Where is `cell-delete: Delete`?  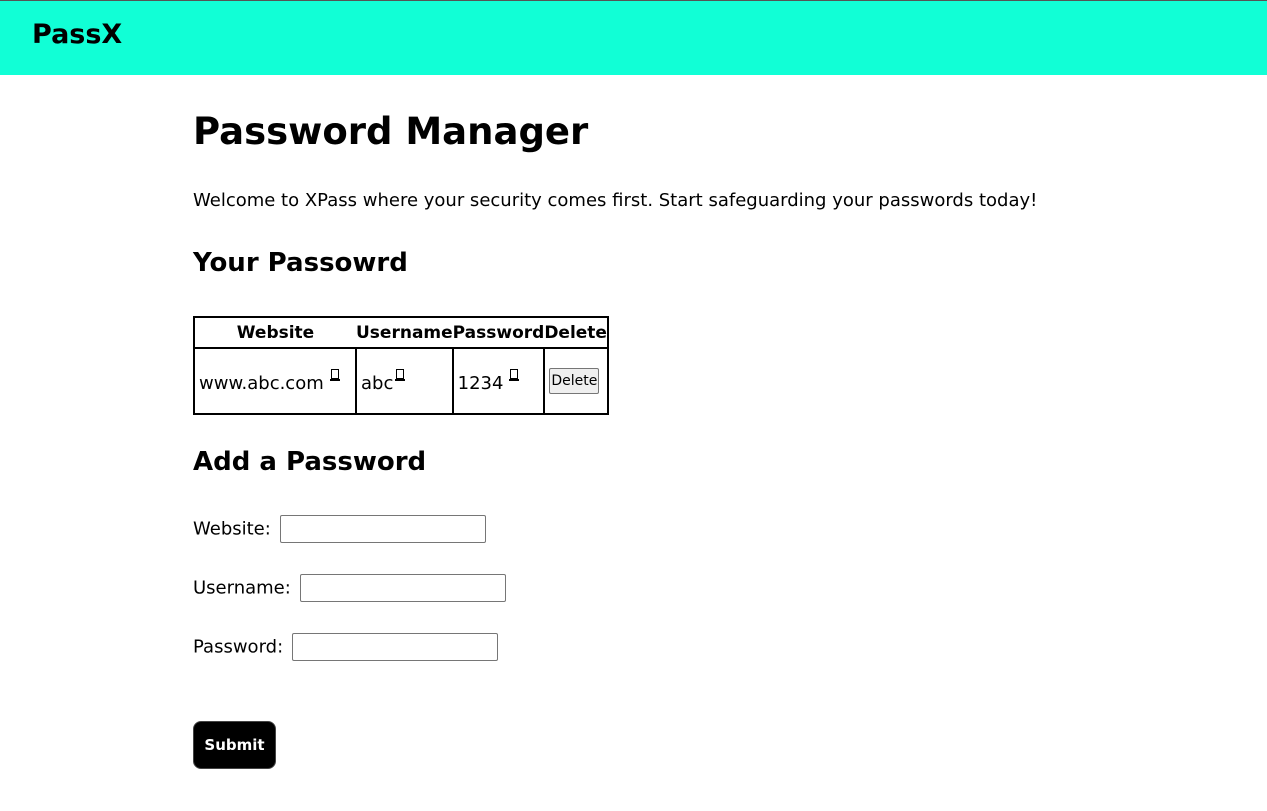 cell-delete: Delete is located at coordinates (576, 381).